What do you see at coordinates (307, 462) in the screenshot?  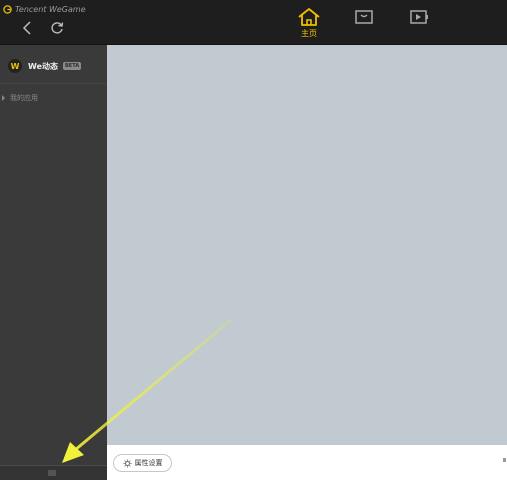 I see `bottom-bar: 属性设置` at bounding box center [307, 462].